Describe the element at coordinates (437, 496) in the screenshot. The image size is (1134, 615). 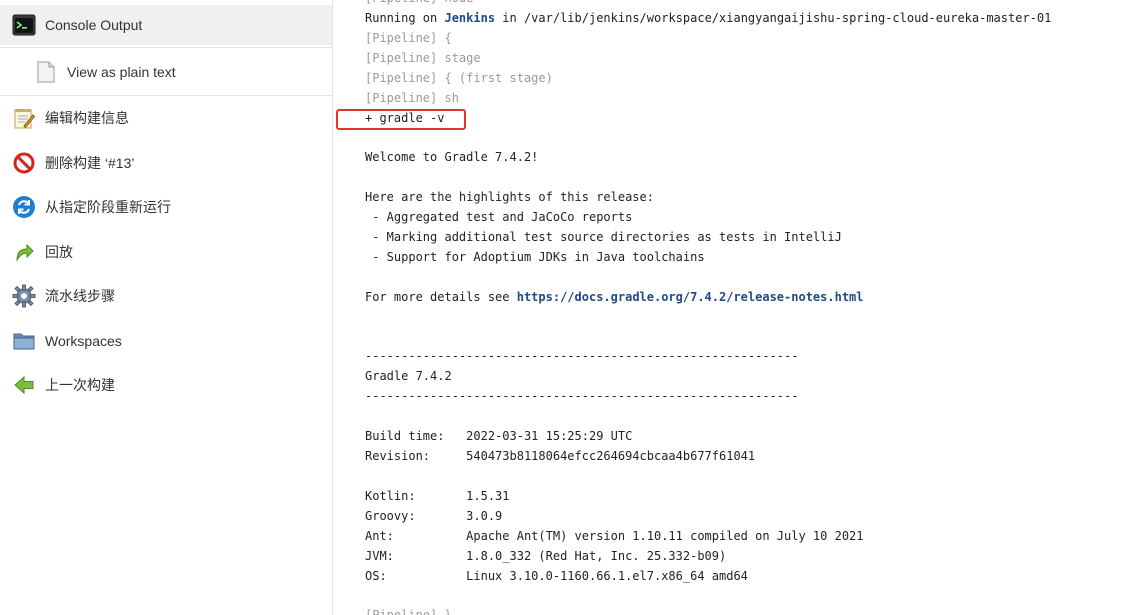
I see `console-line: Kotlin: 1.5.31` at that location.